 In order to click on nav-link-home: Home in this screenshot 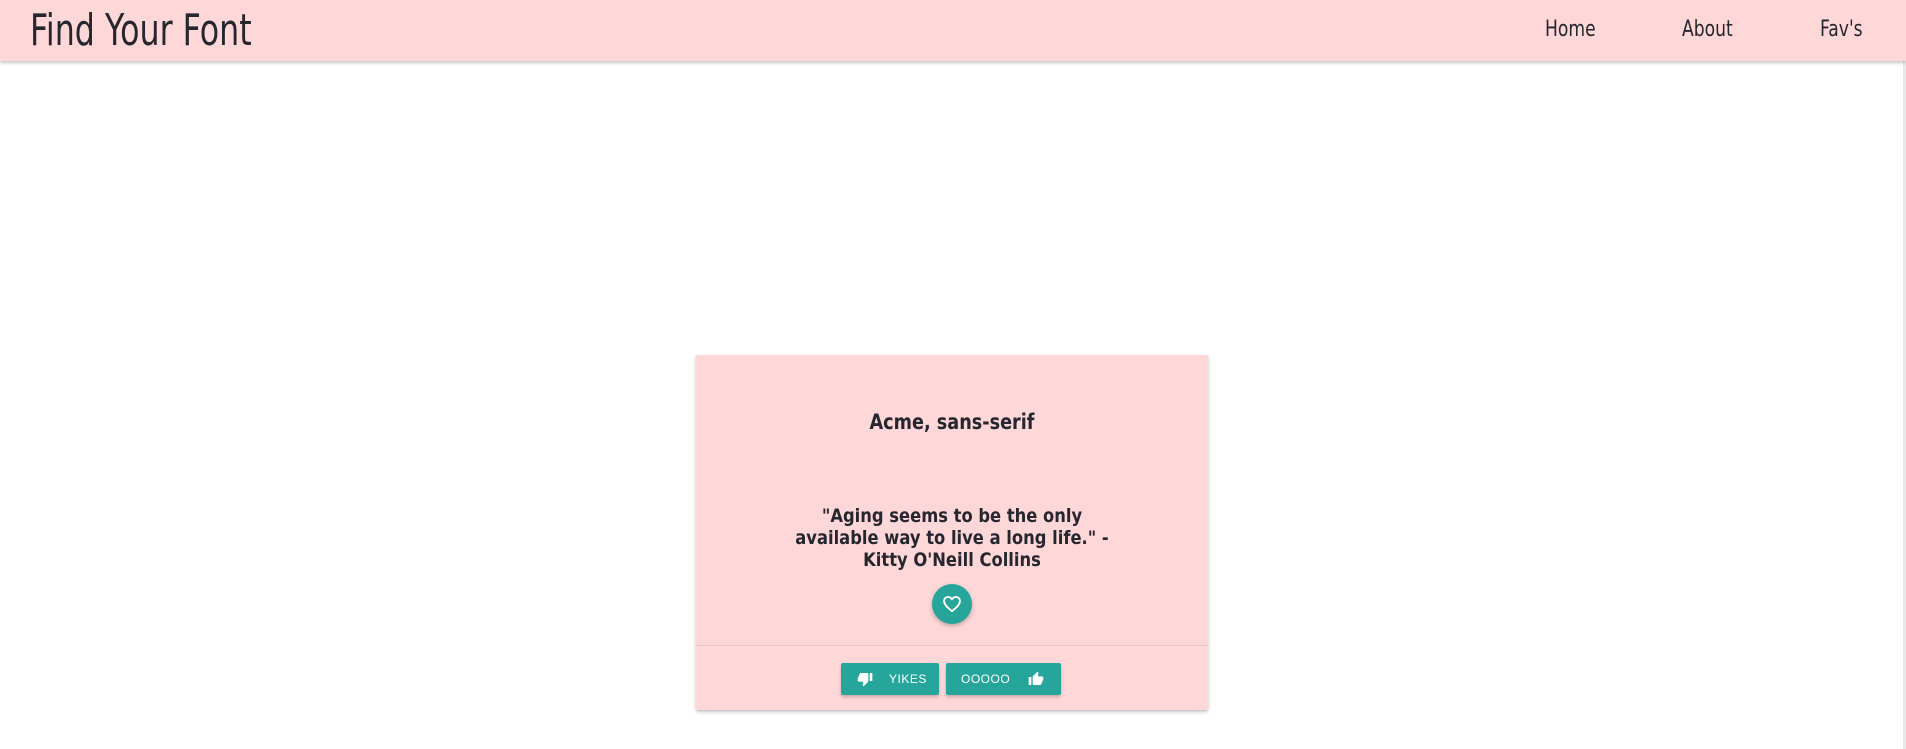, I will do `click(1570, 30)`.